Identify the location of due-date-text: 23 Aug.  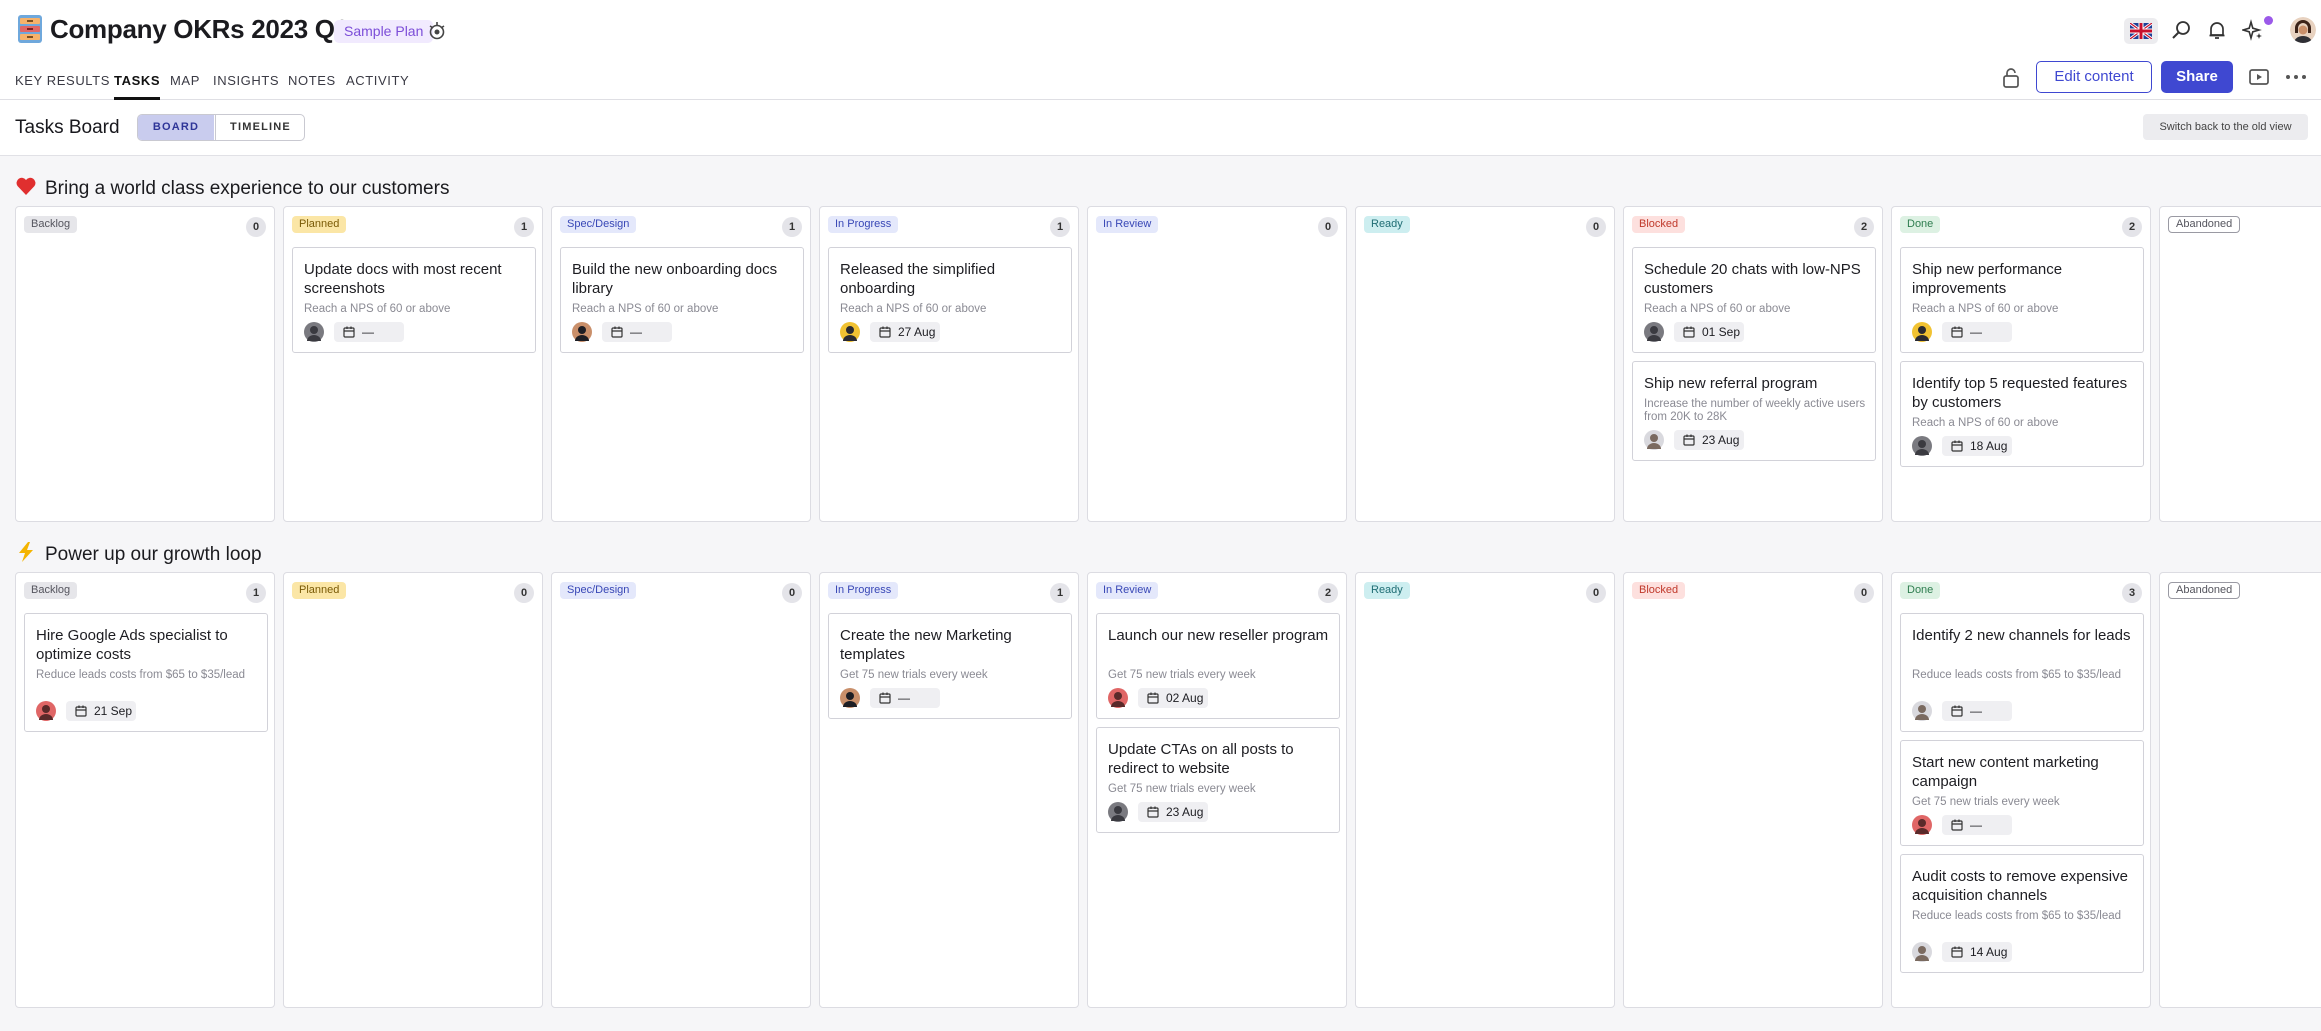
(1721, 440).